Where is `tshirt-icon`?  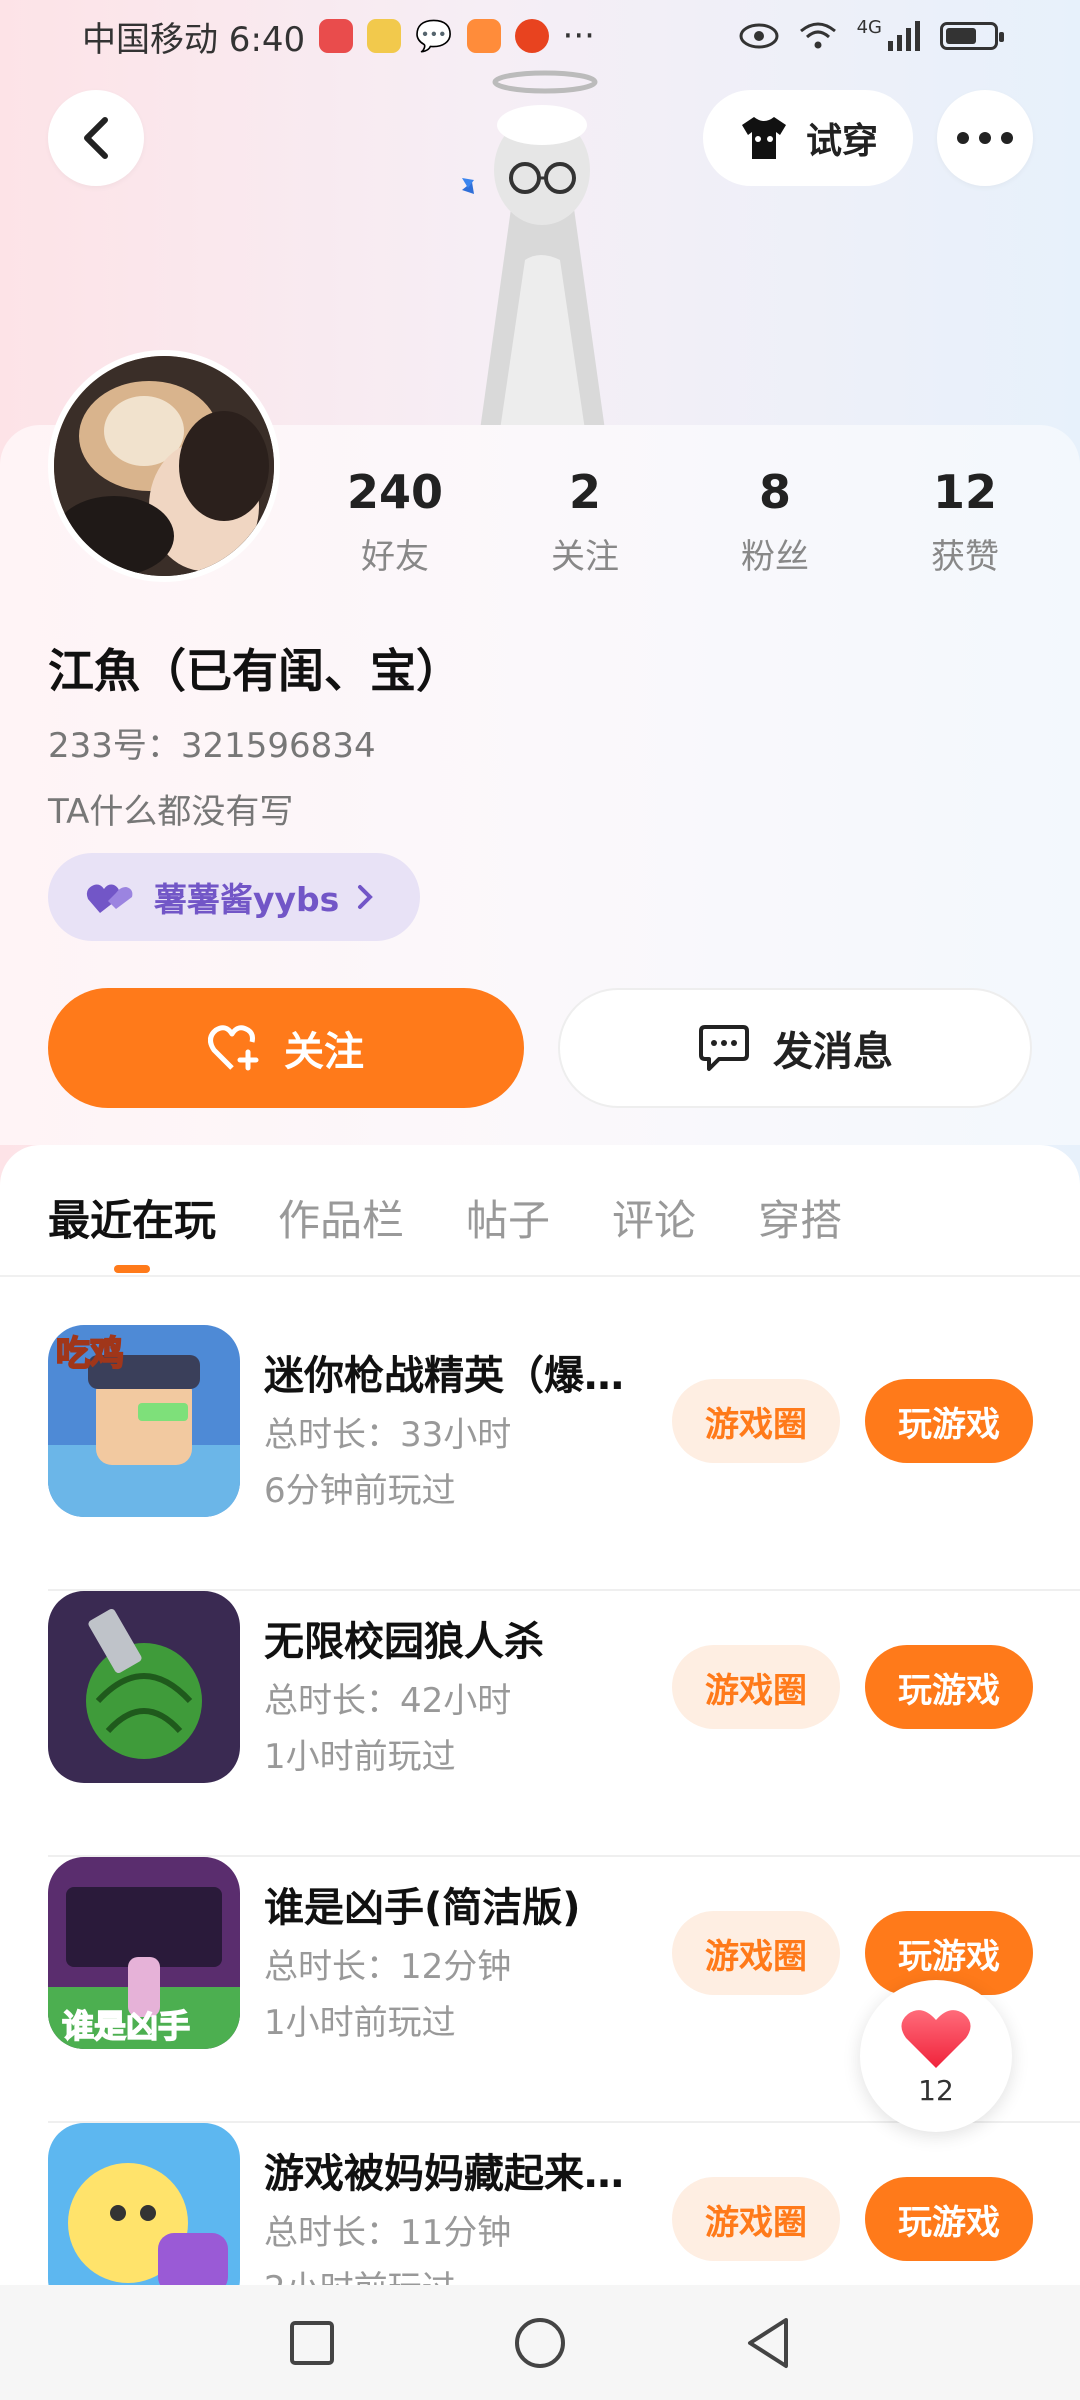 tshirt-icon is located at coordinates (763, 138).